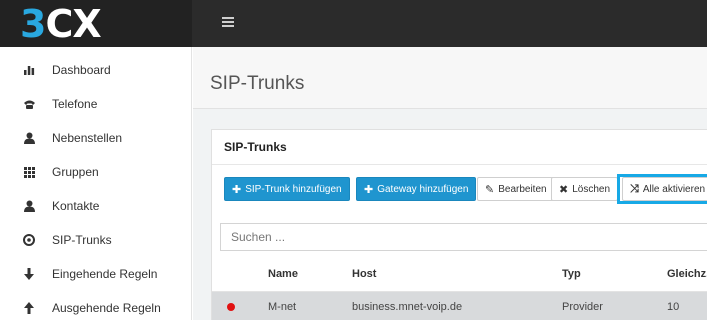 The width and height of the screenshot is (707, 320). What do you see at coordinates (450, 78) in the screenshot?
I see `page-header: SIP-Trunks` at bounding box center [450, 78].